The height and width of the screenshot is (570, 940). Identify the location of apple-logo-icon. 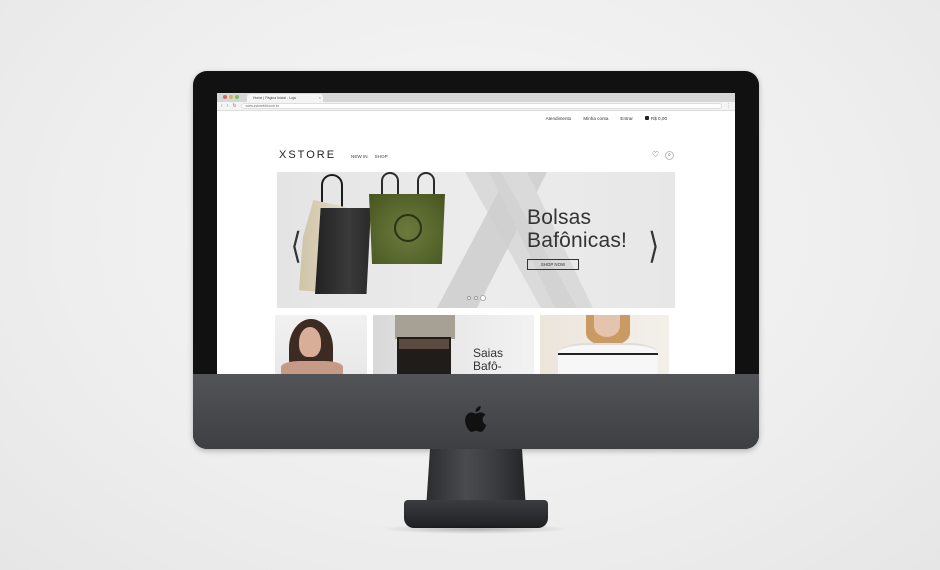
(476, 419).